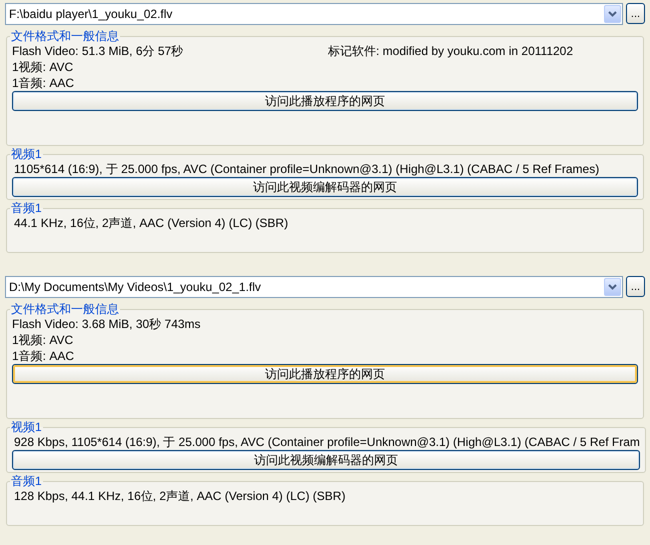  I want to click on file-path-text: D:\My Documents\My Videos\1_youku_02_1.flv, so click(135, 287).